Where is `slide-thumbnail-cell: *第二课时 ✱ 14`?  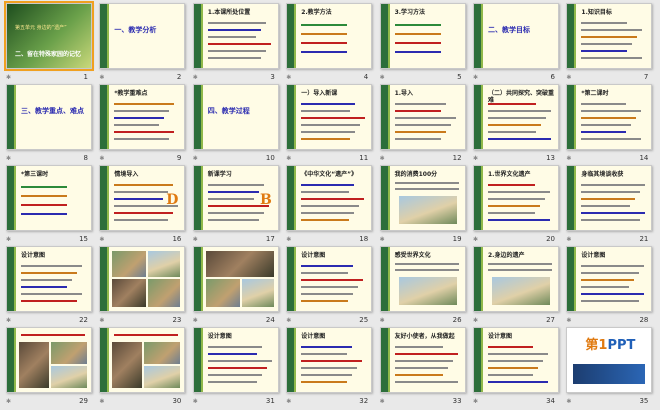 slide-thumbnail-cell: *第二课时 ✱ 14 is located at coordinates (608, 123).